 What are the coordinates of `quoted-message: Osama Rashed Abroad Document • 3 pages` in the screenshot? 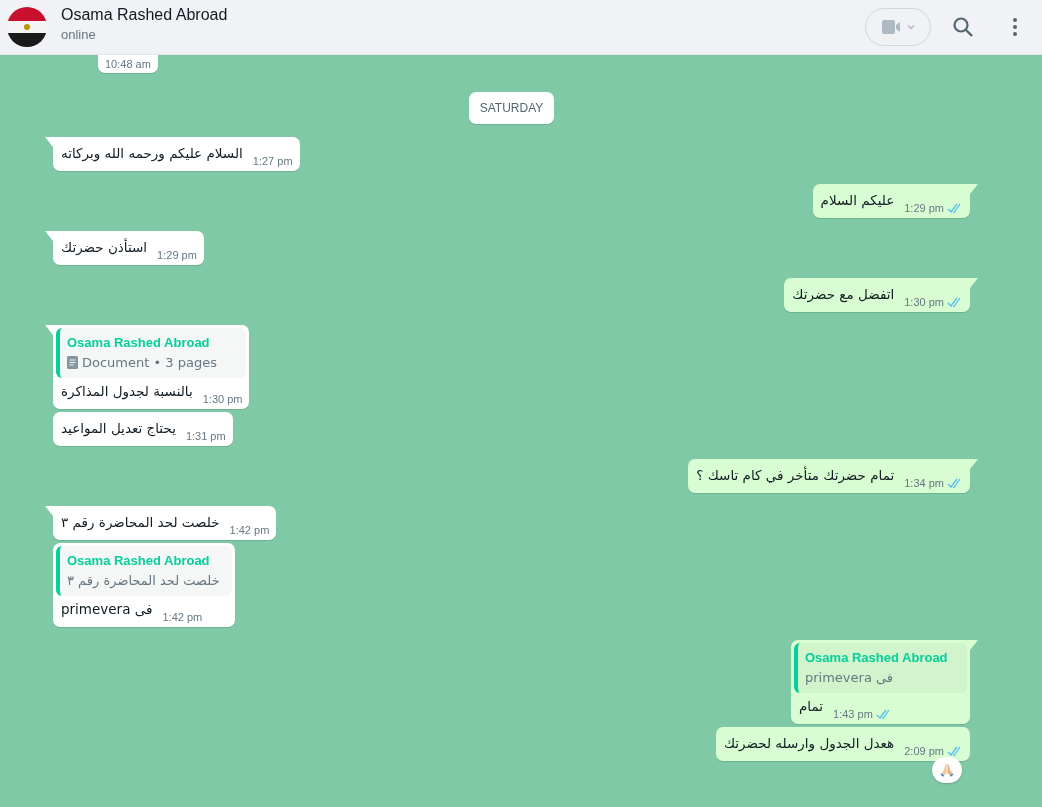 It's located at (151, 353).